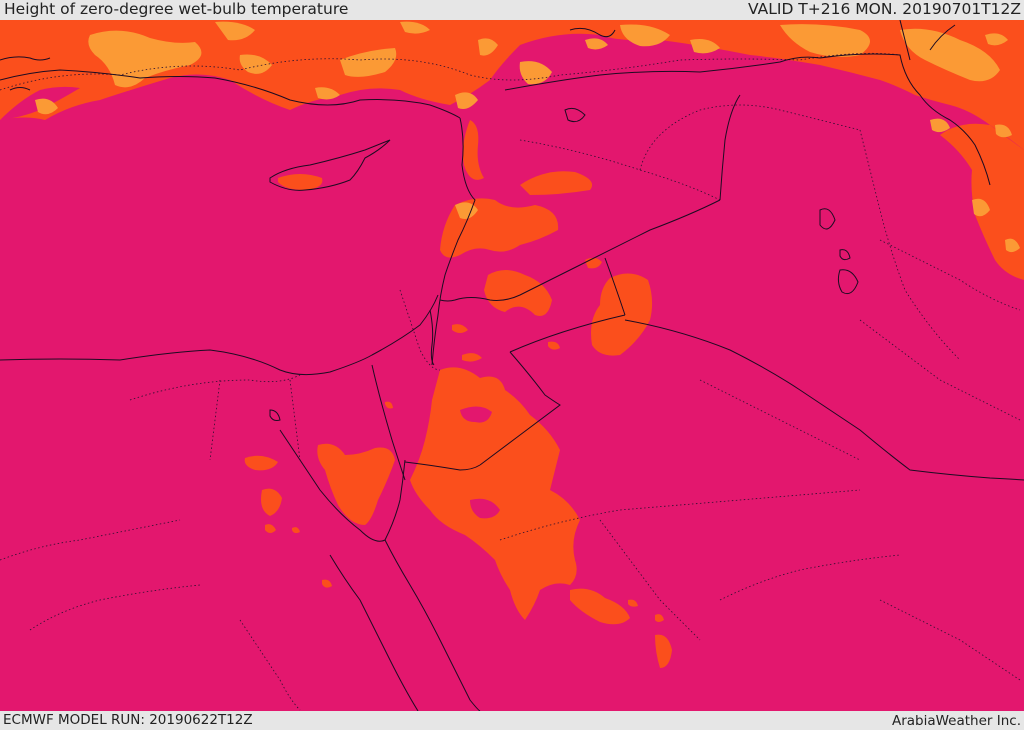 This screenshot has width=1024, height=730. Describe the element at coordinates (884, 9) in the screenshot. I see `valid-time: VALID T+216 MON. 20190701T12Z` at that location.